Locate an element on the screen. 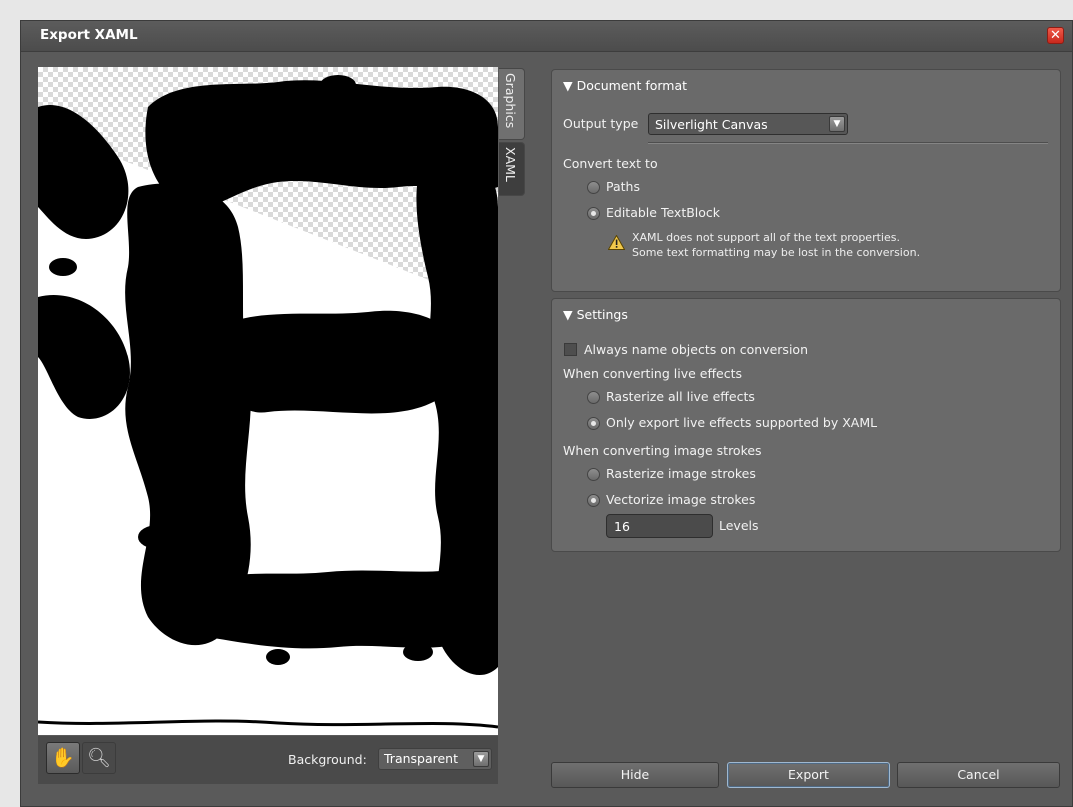 The width and height of the screenshot is (1073, 807). magnifier-icon: 🔍︎ is located at coordinates (99, 758).